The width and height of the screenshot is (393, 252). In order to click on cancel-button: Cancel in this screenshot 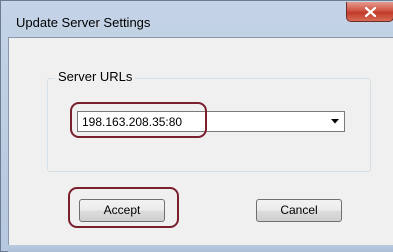, I will do `click(299, 210)`.